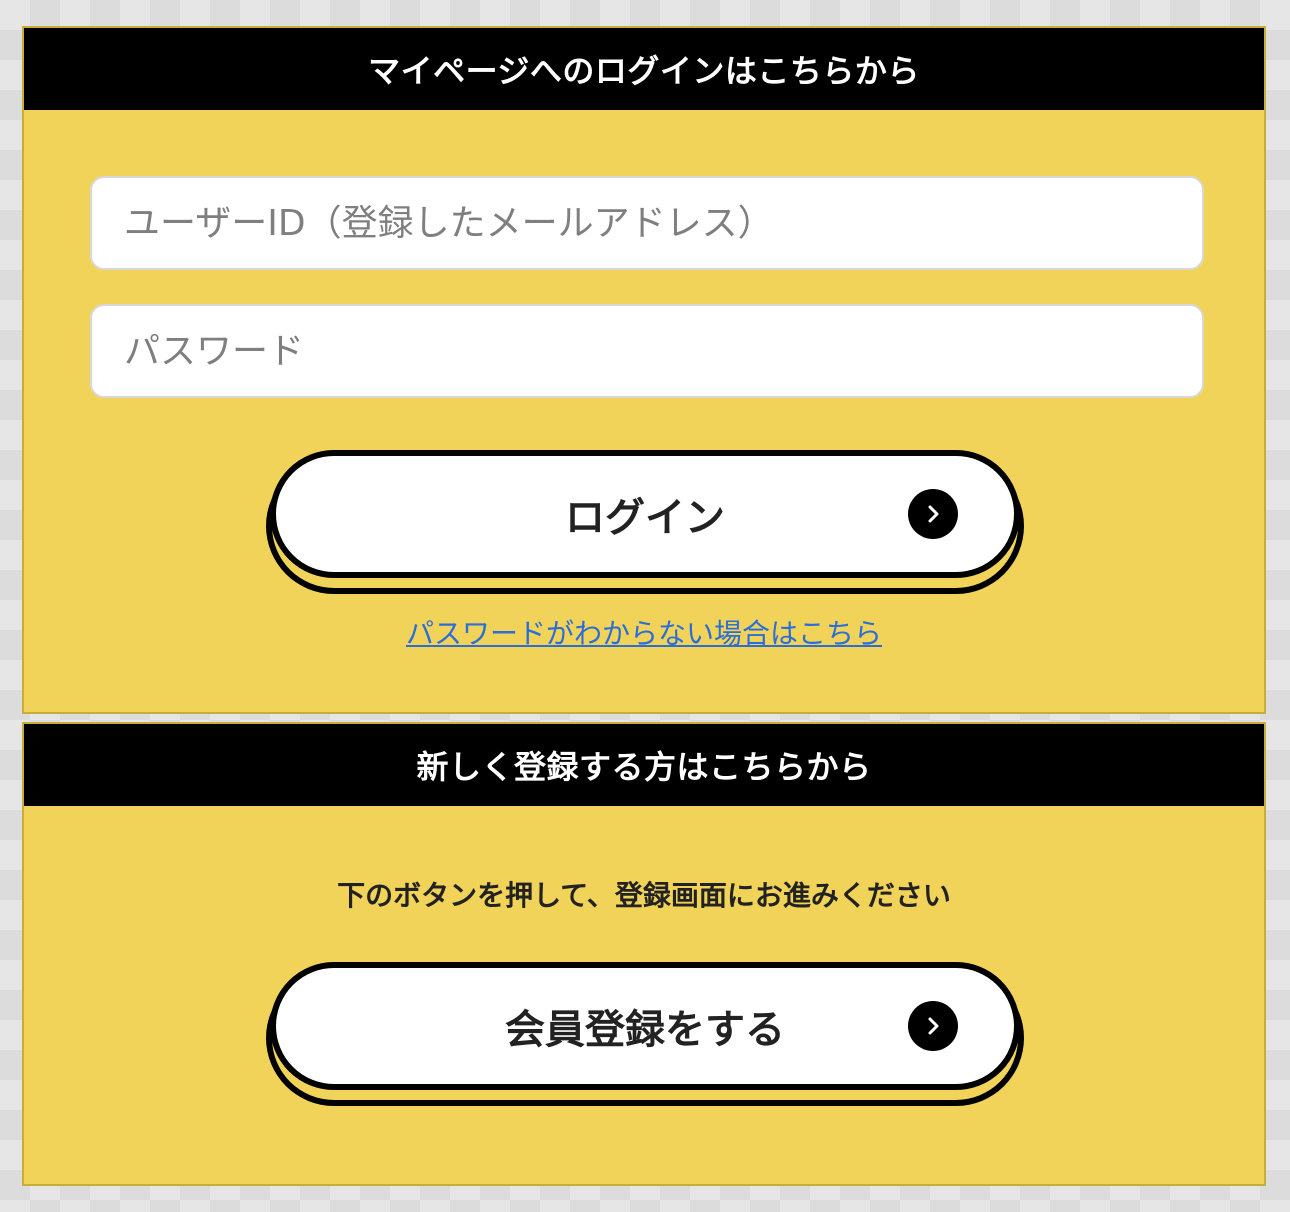  Describe the element at coordinates (647, 351) in the screenshot. I see `password-input` at that location.